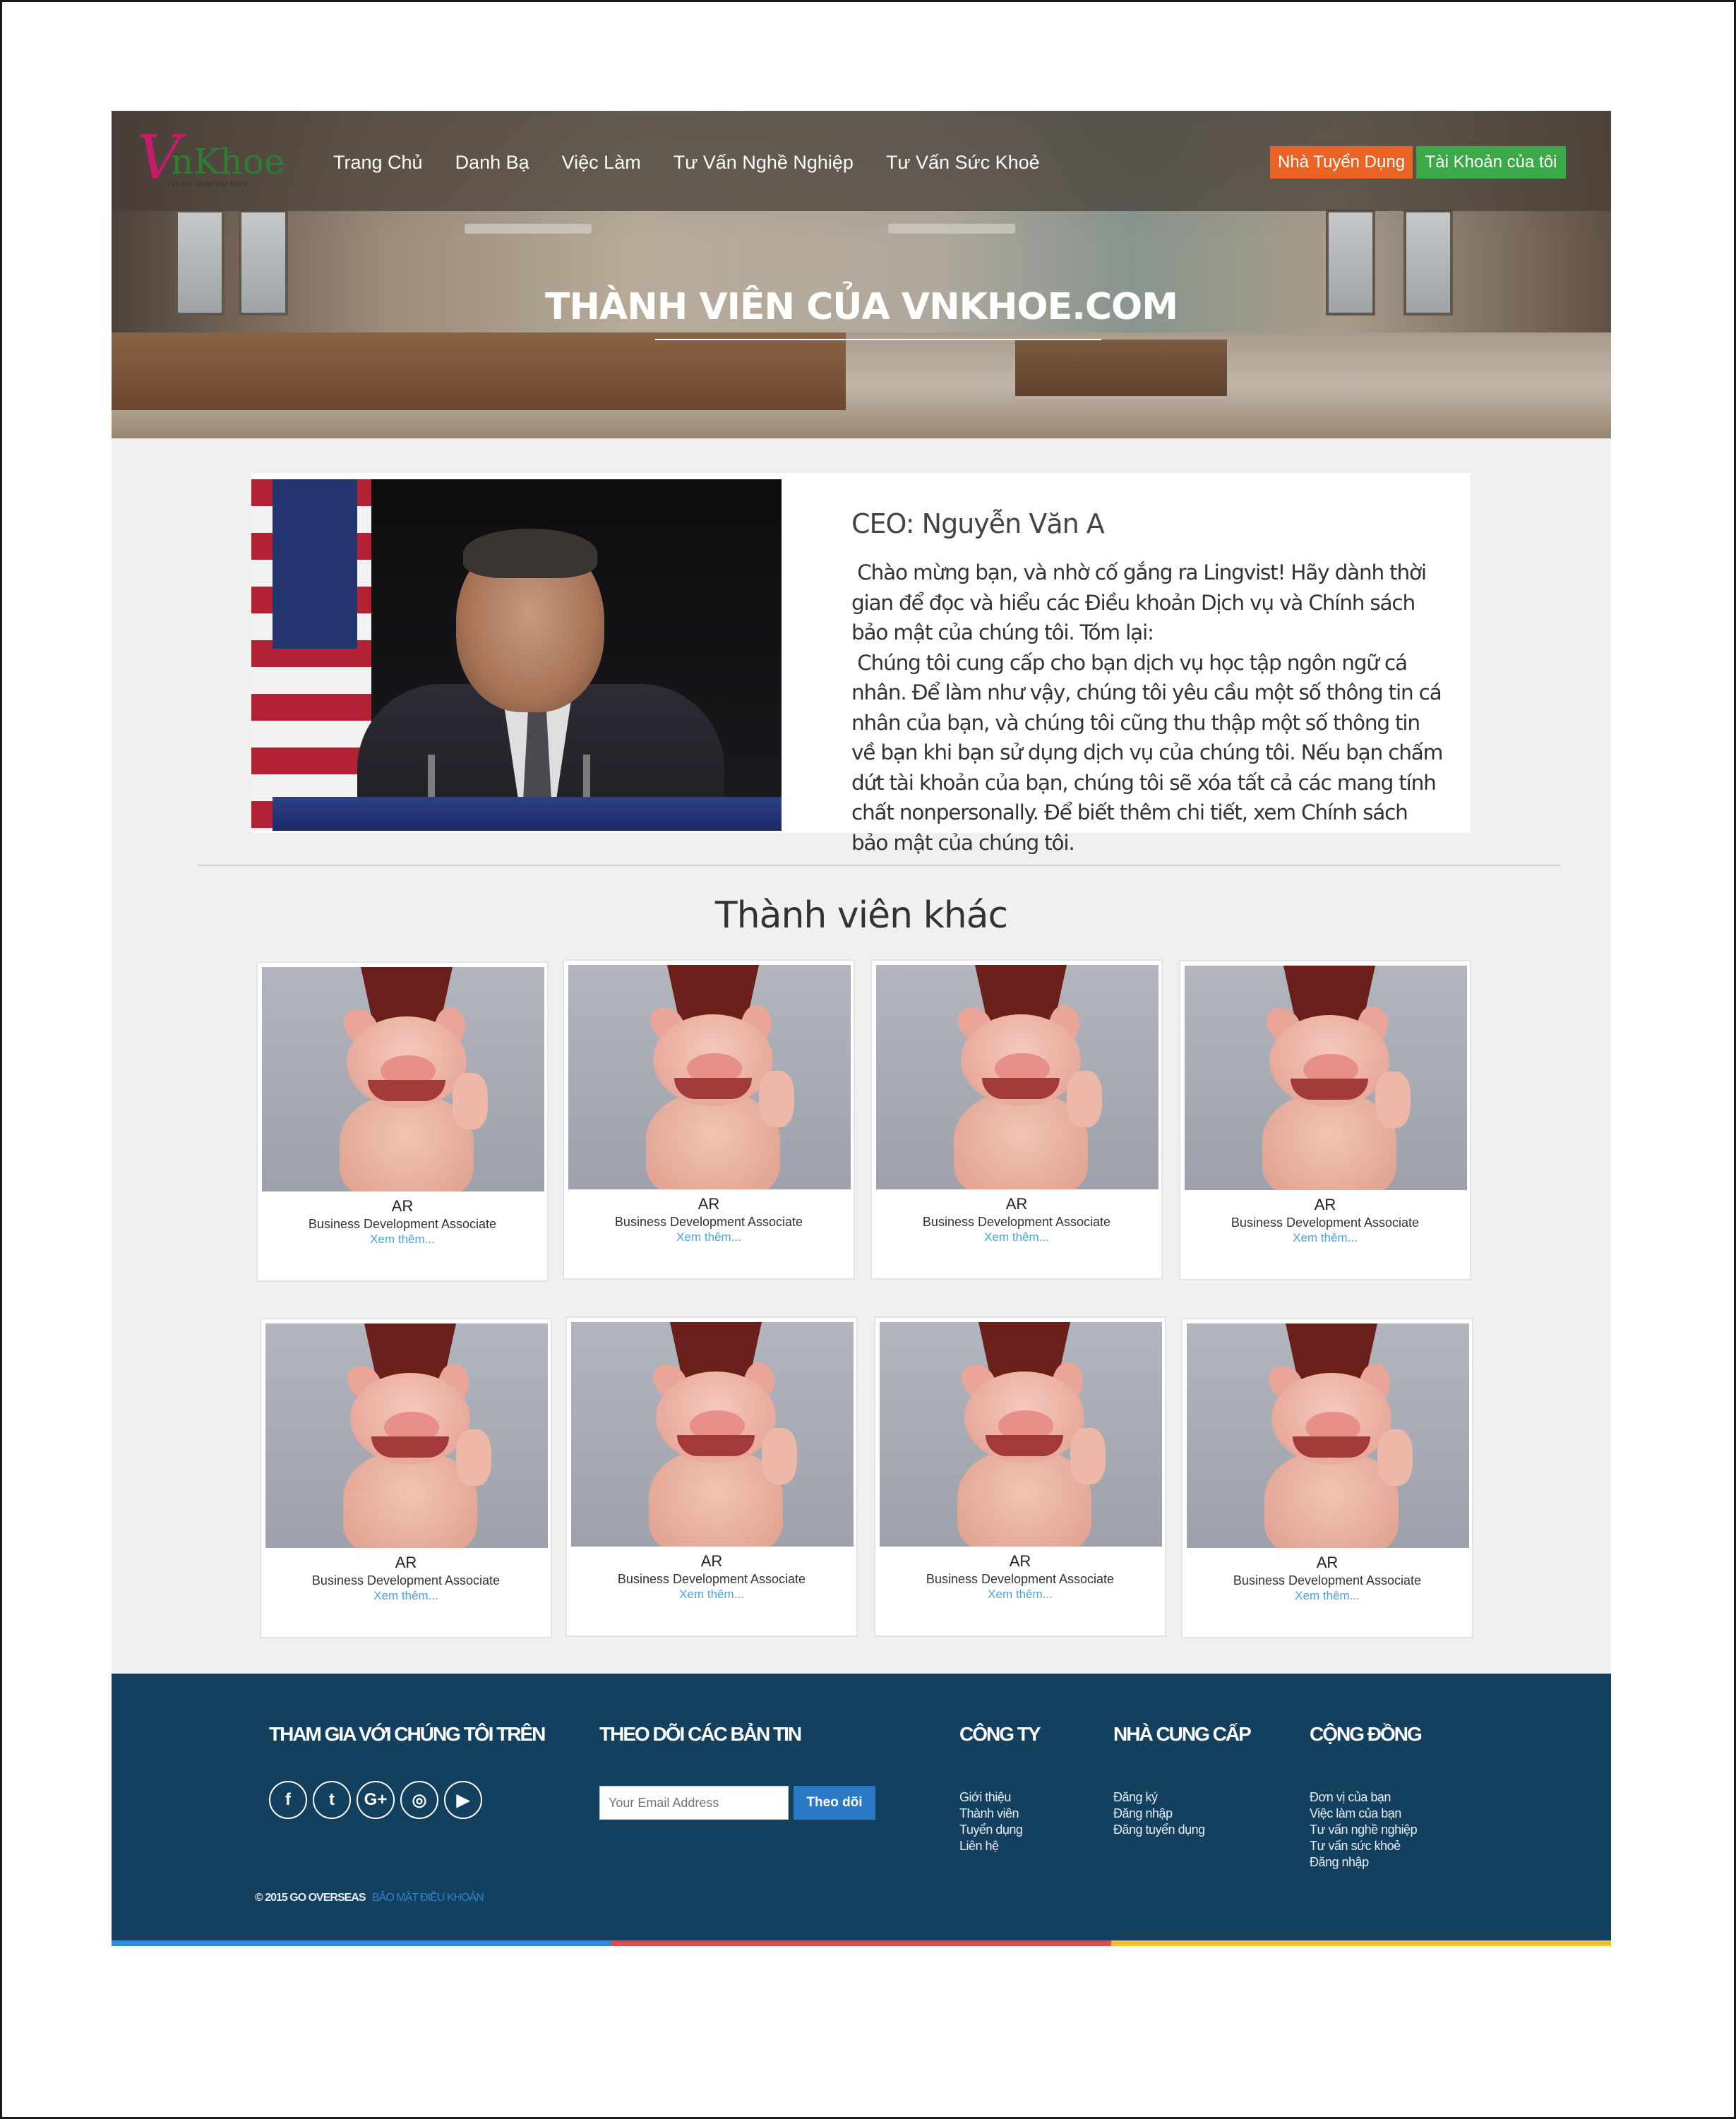 The width and height of the screenshot is (1736, 2119). I want to click on footer-company-links: Giới thiệu Thành viên Tuyển dụng Liên hệ, so click(991, 1821).